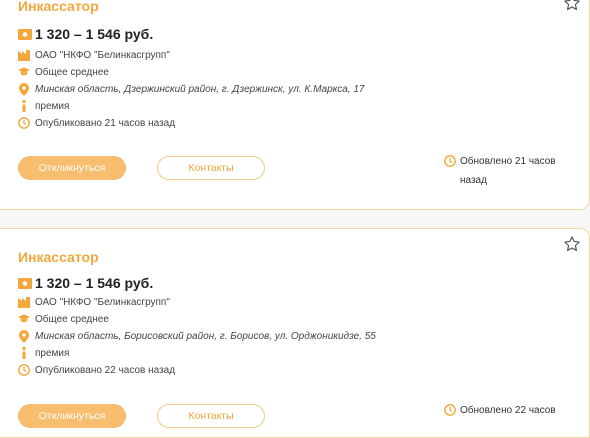 This screenshot has height=438, width=590. I want to click on updated-info: Обновлено 21 часов назад, so click(507, 171).